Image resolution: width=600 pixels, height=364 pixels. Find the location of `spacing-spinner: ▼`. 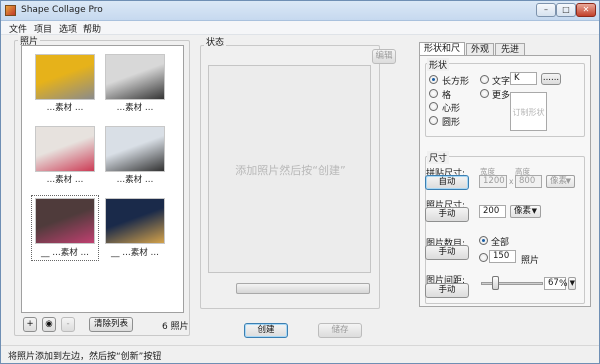

spacing-spinner: ▼ is located at coordinates (572, 283).